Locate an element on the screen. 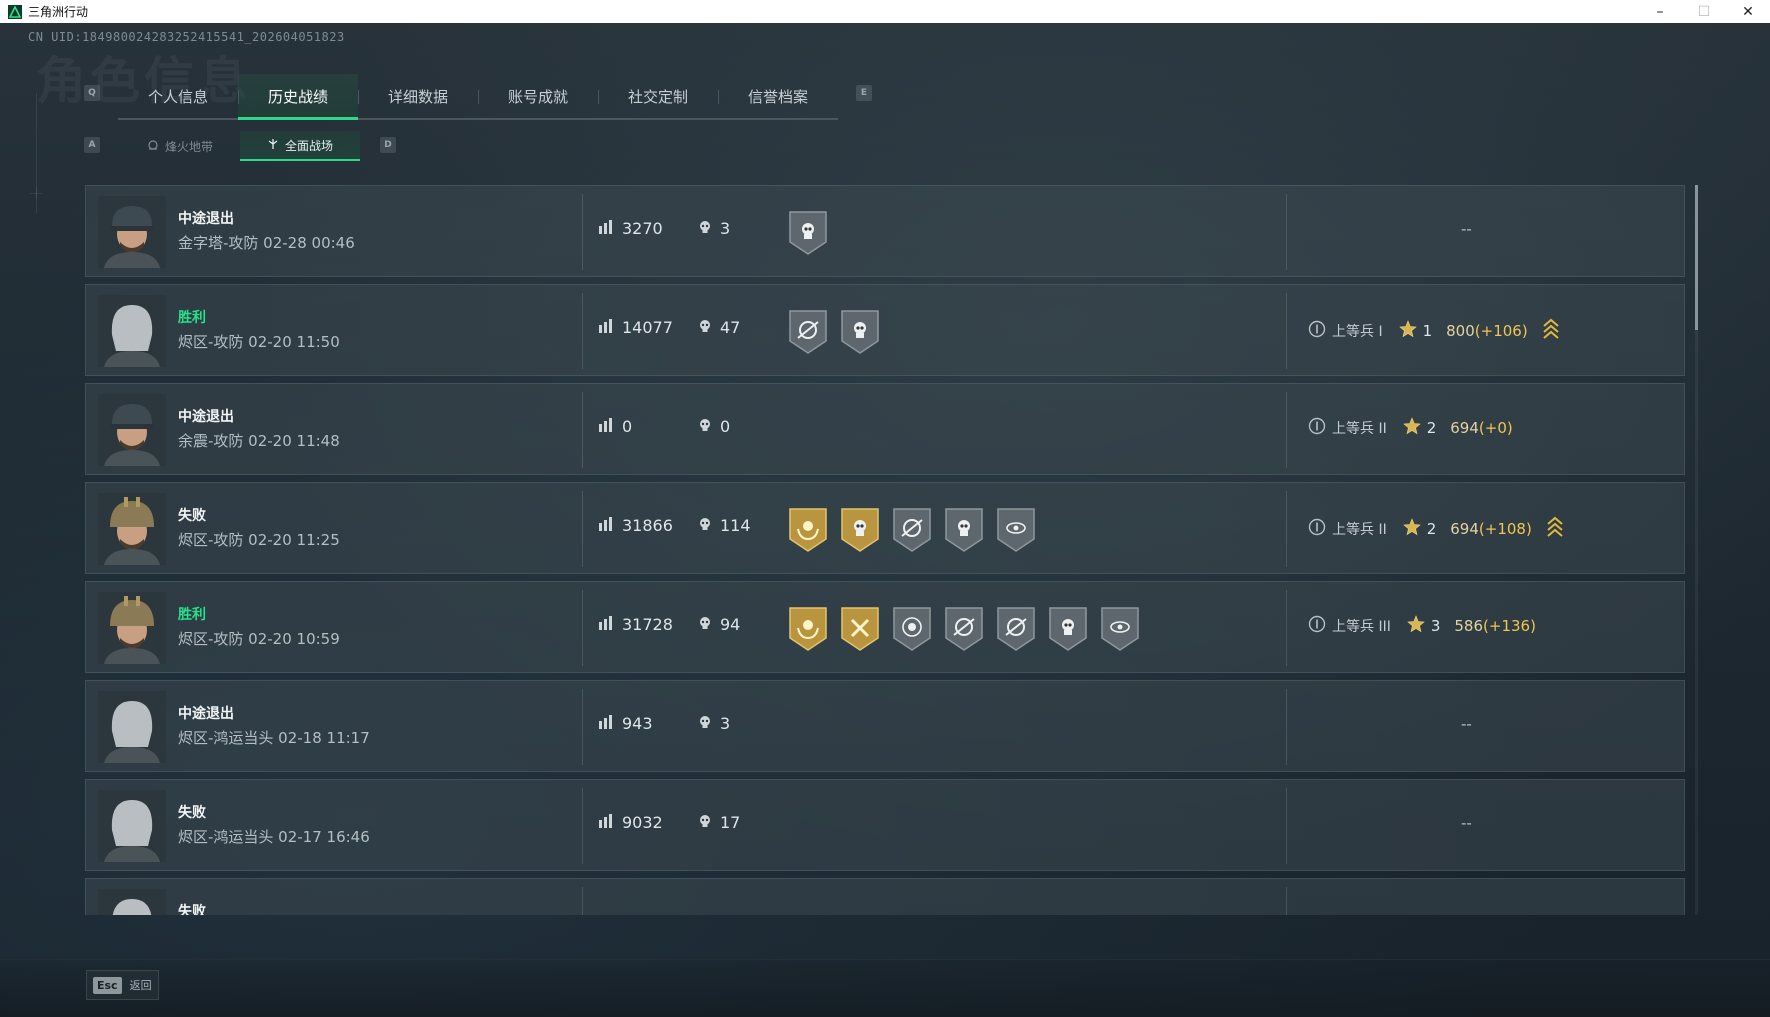 Image resolution: width=1770 pixels, height=1017 pixels. points-delta: (+106) is located at coordinates (1501, 331).